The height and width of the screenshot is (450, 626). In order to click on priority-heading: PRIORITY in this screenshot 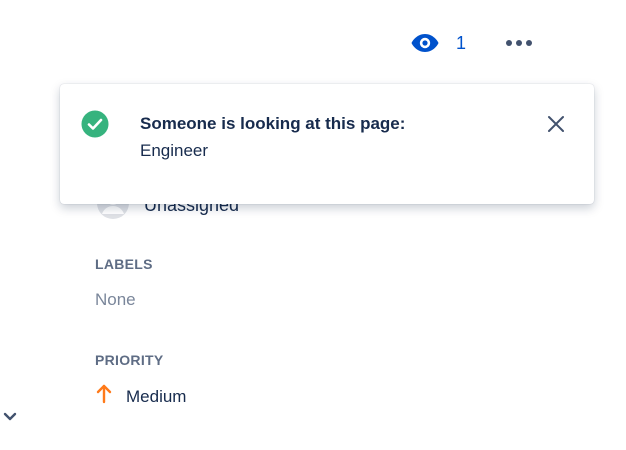, I will do `click(129, 360)`.